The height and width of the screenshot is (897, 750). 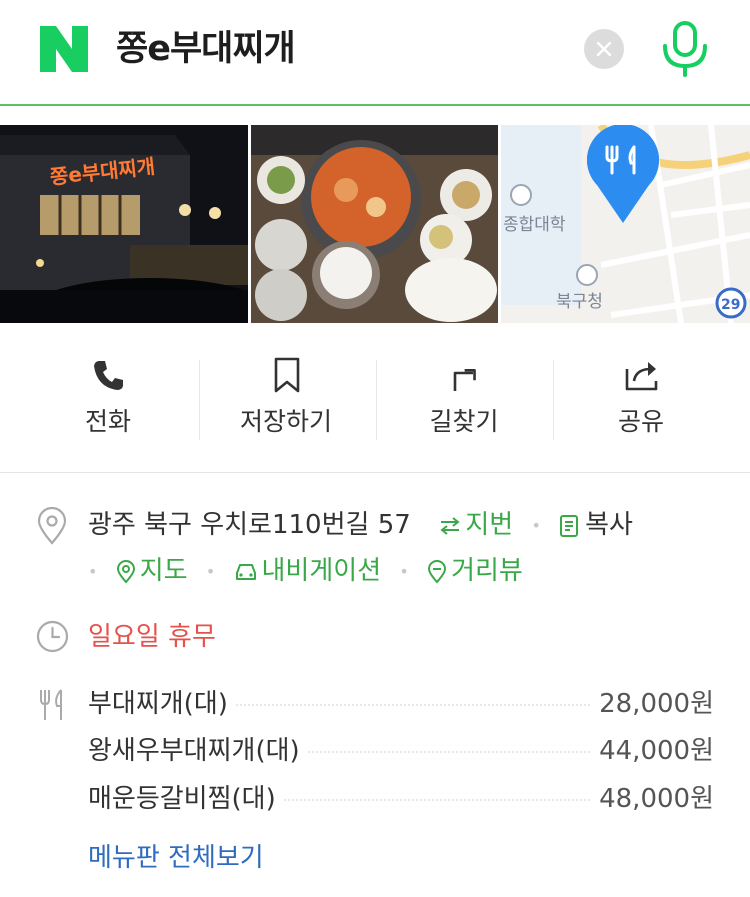 I want to click on copy-label: 복사, so click(x=609, y=525).